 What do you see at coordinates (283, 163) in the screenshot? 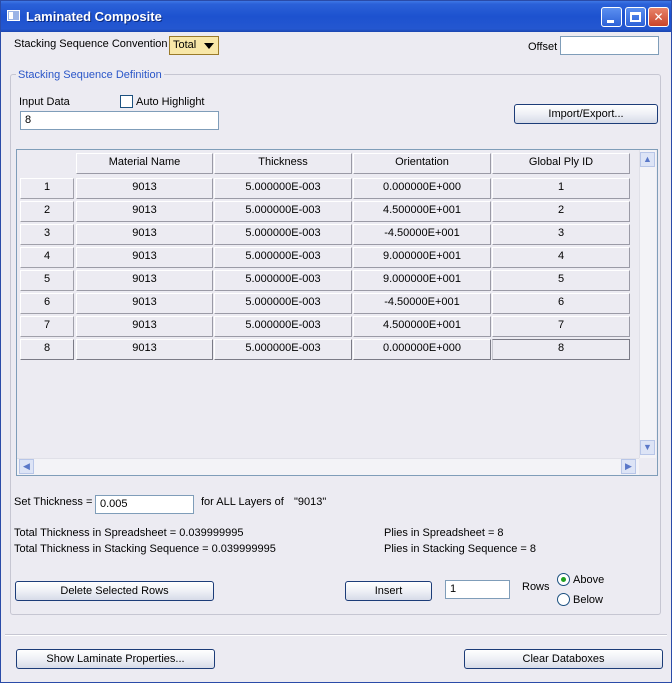
I see `column-header-thickness: Thickness` at bounding box center [283, 163].